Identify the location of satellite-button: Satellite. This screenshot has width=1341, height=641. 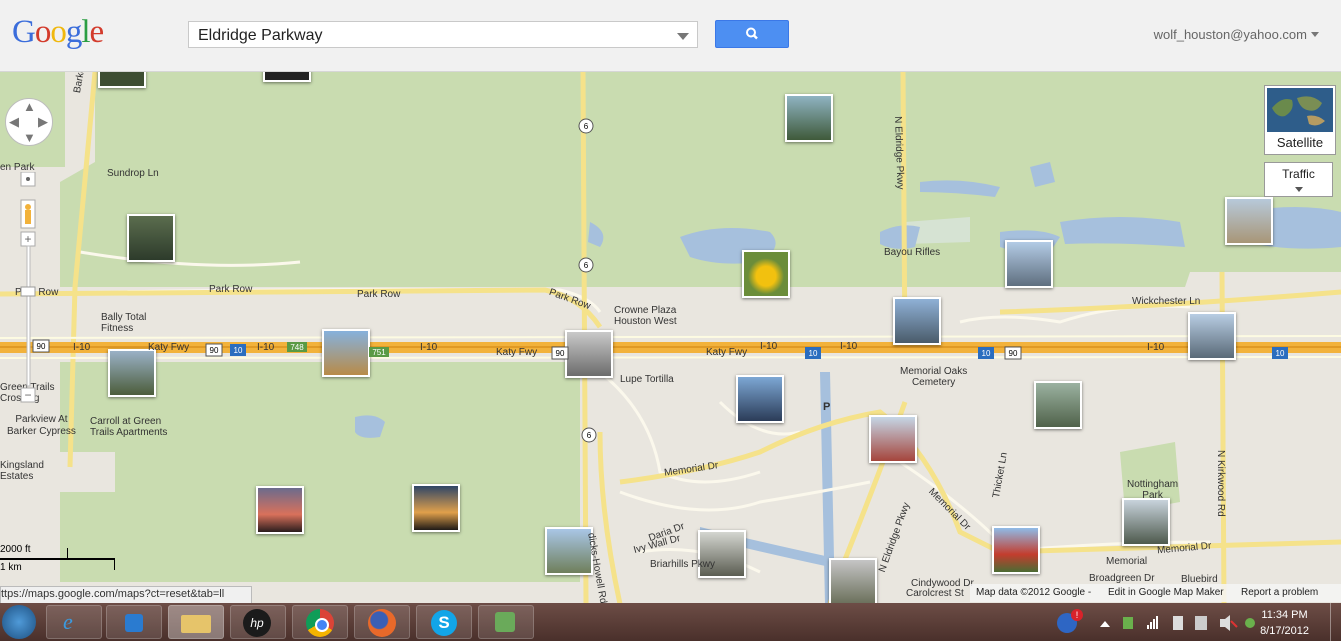
(1300, 120).